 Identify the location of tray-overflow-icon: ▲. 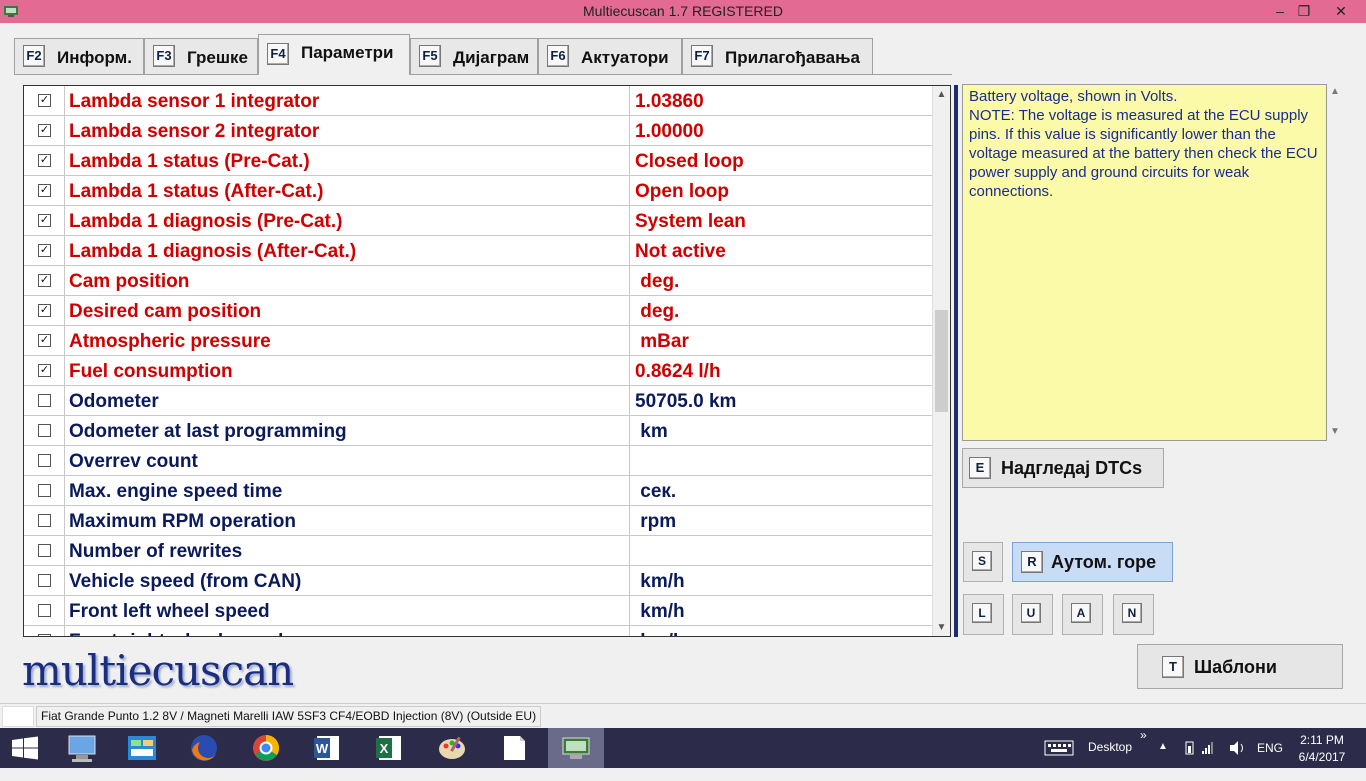
(1163, 761).